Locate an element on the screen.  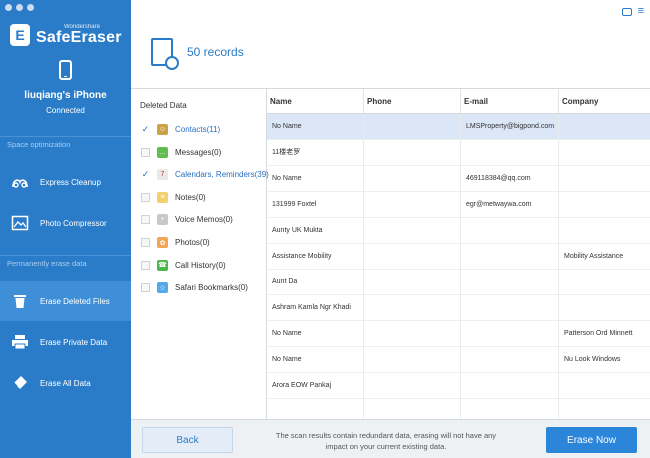
cell-email: LMSProperty@bigpond.com is located at coordinates (510, 126).